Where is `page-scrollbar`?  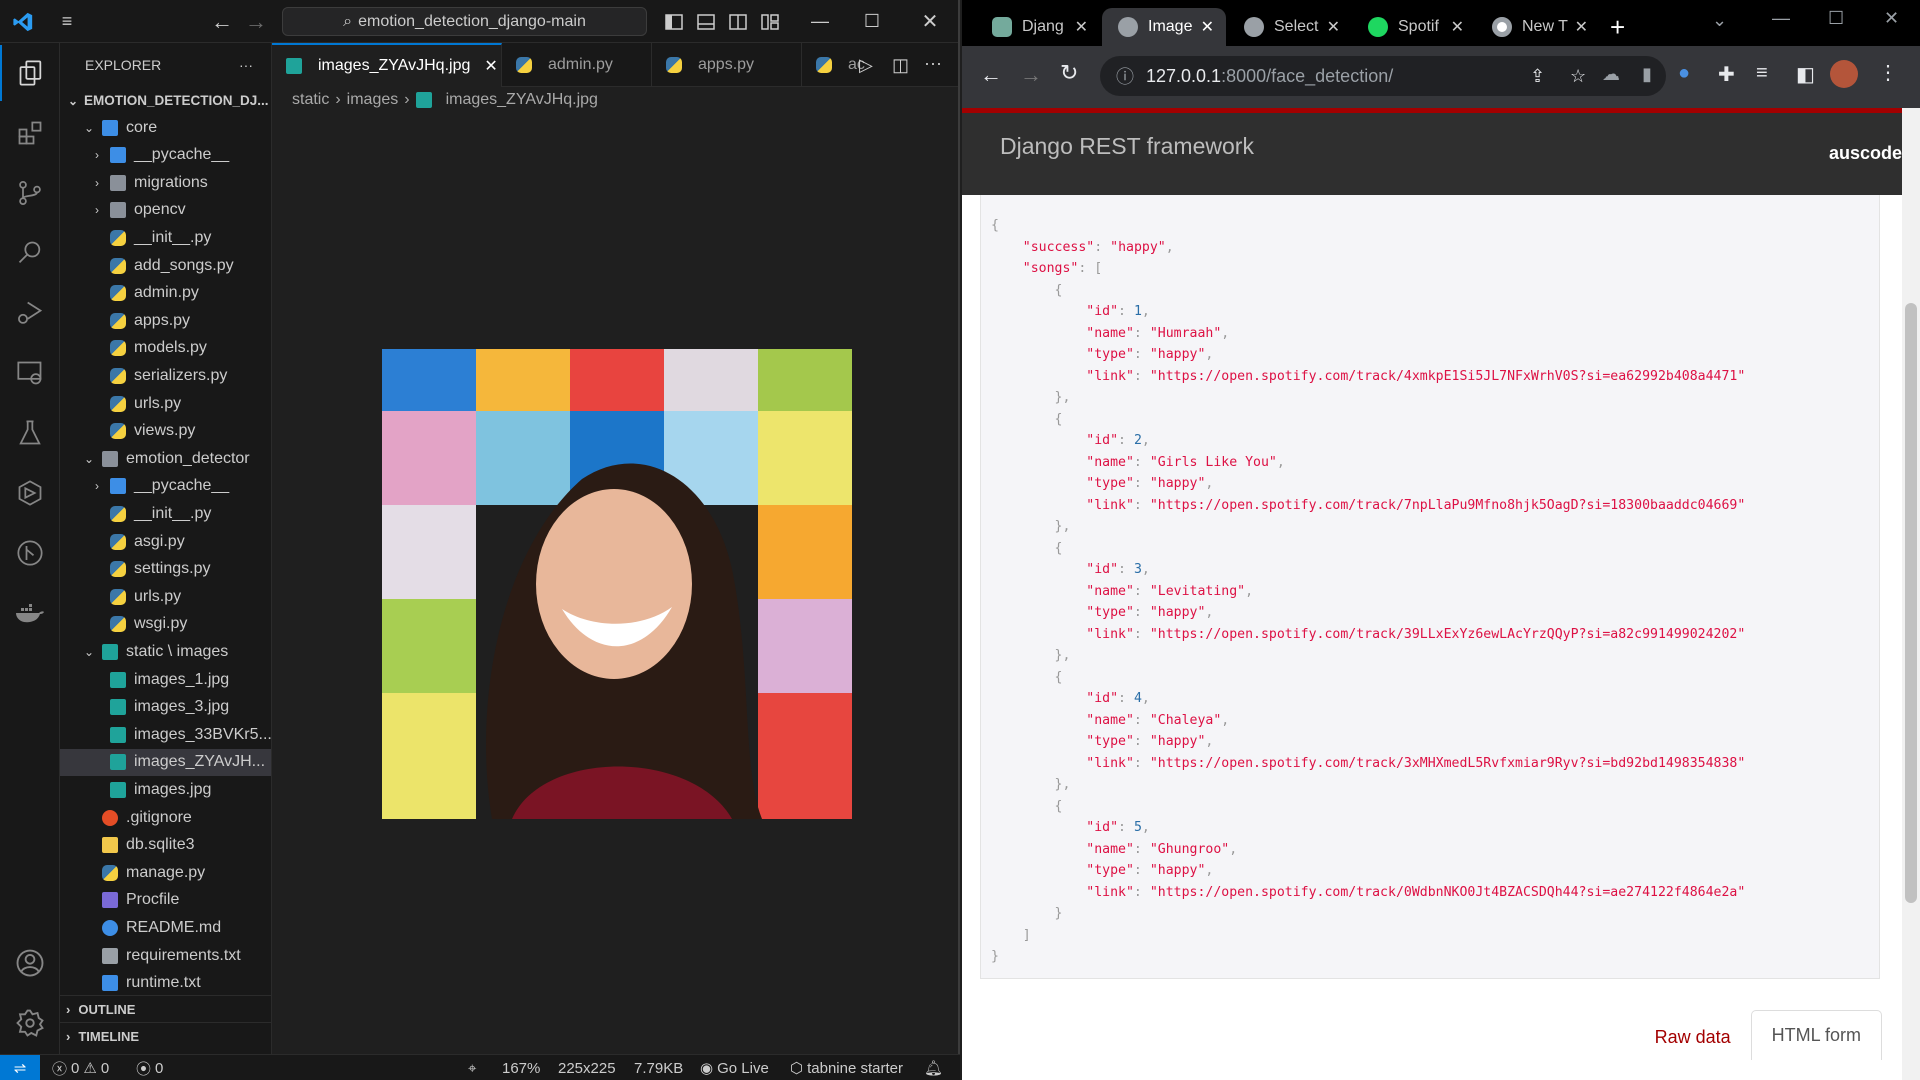
page-scrollbar is located at coordinates (1911, 594).